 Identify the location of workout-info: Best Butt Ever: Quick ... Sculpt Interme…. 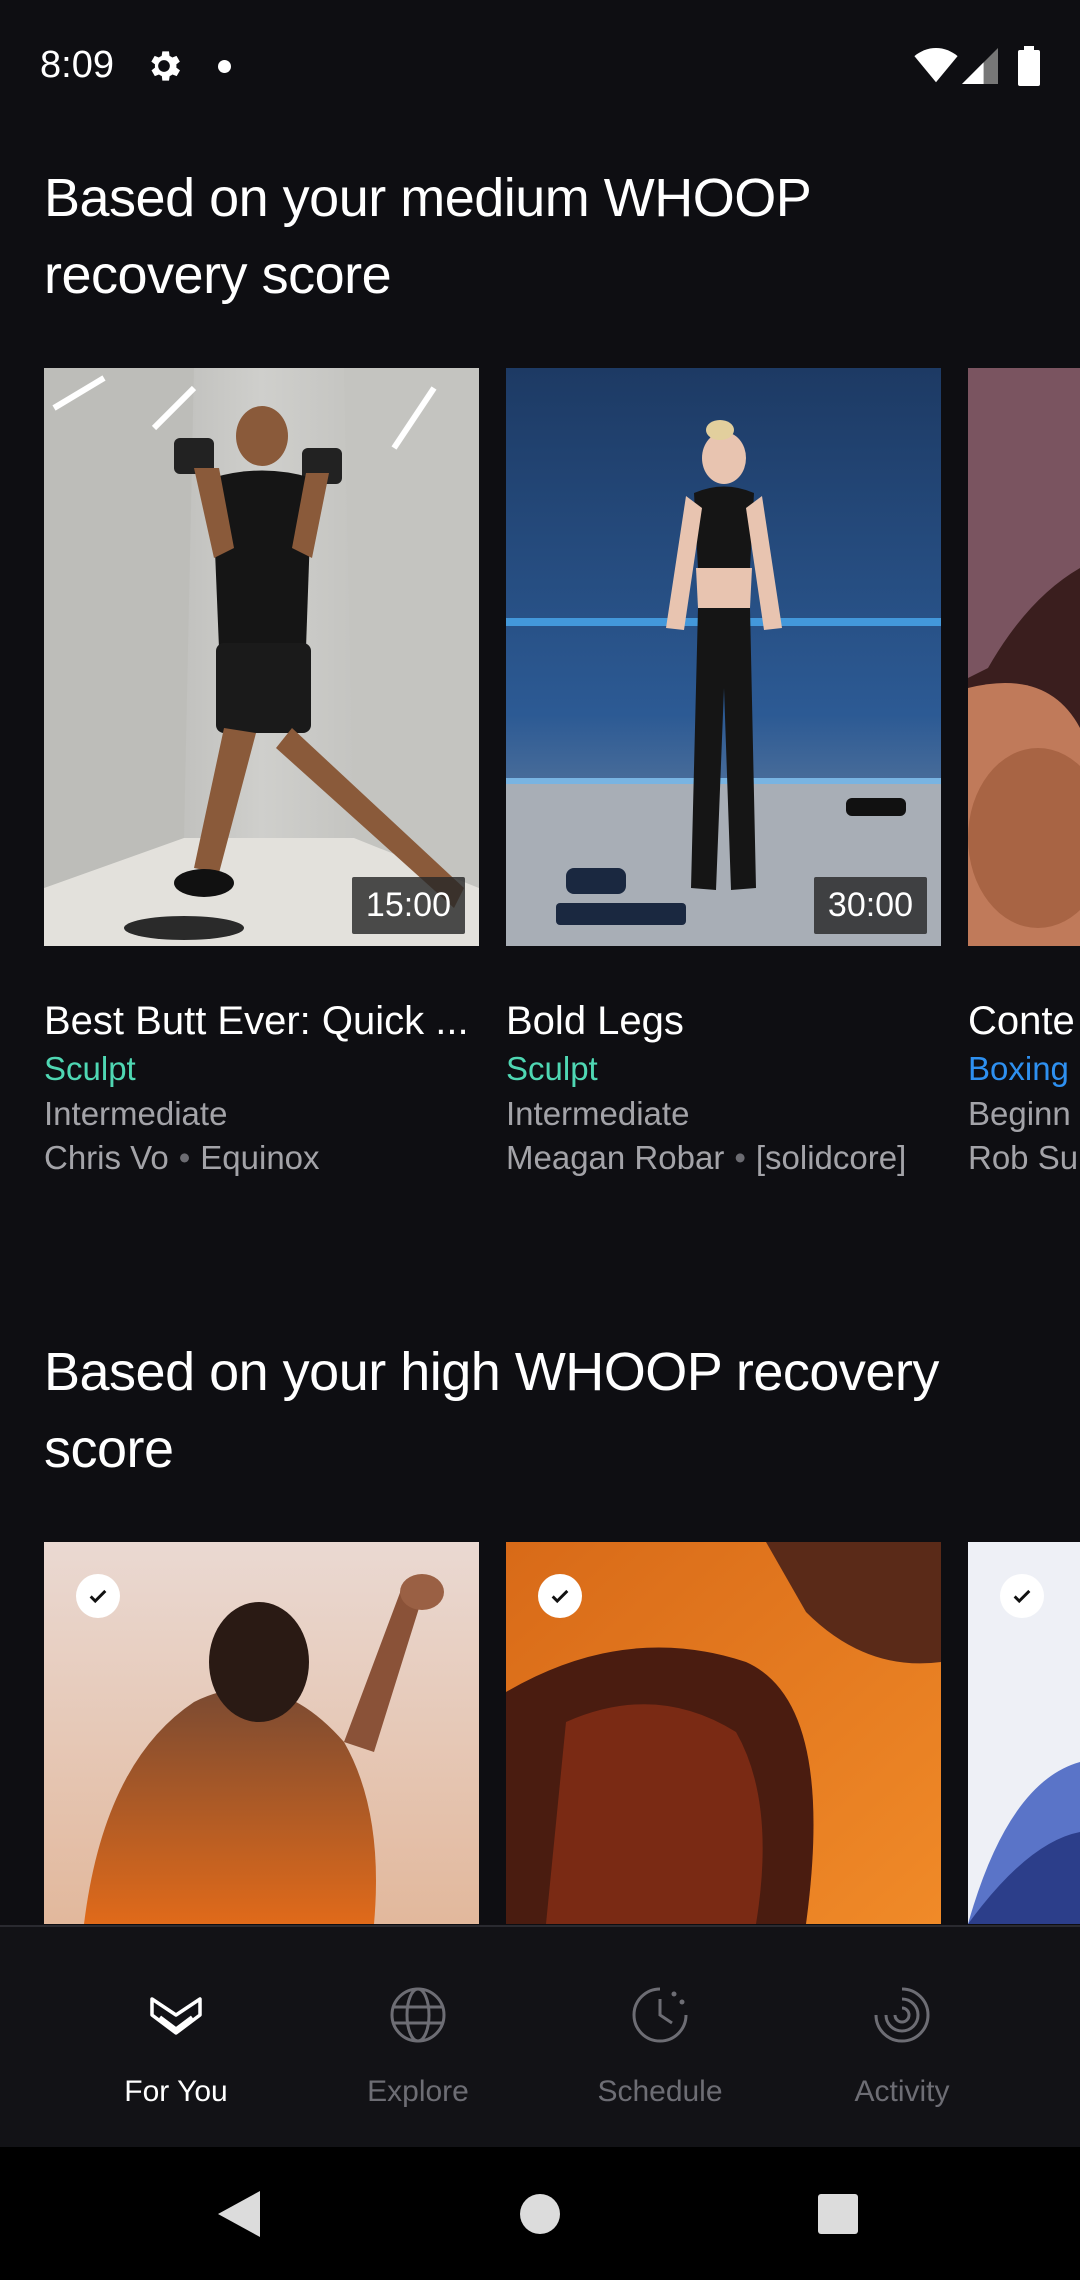
(261, 1088).